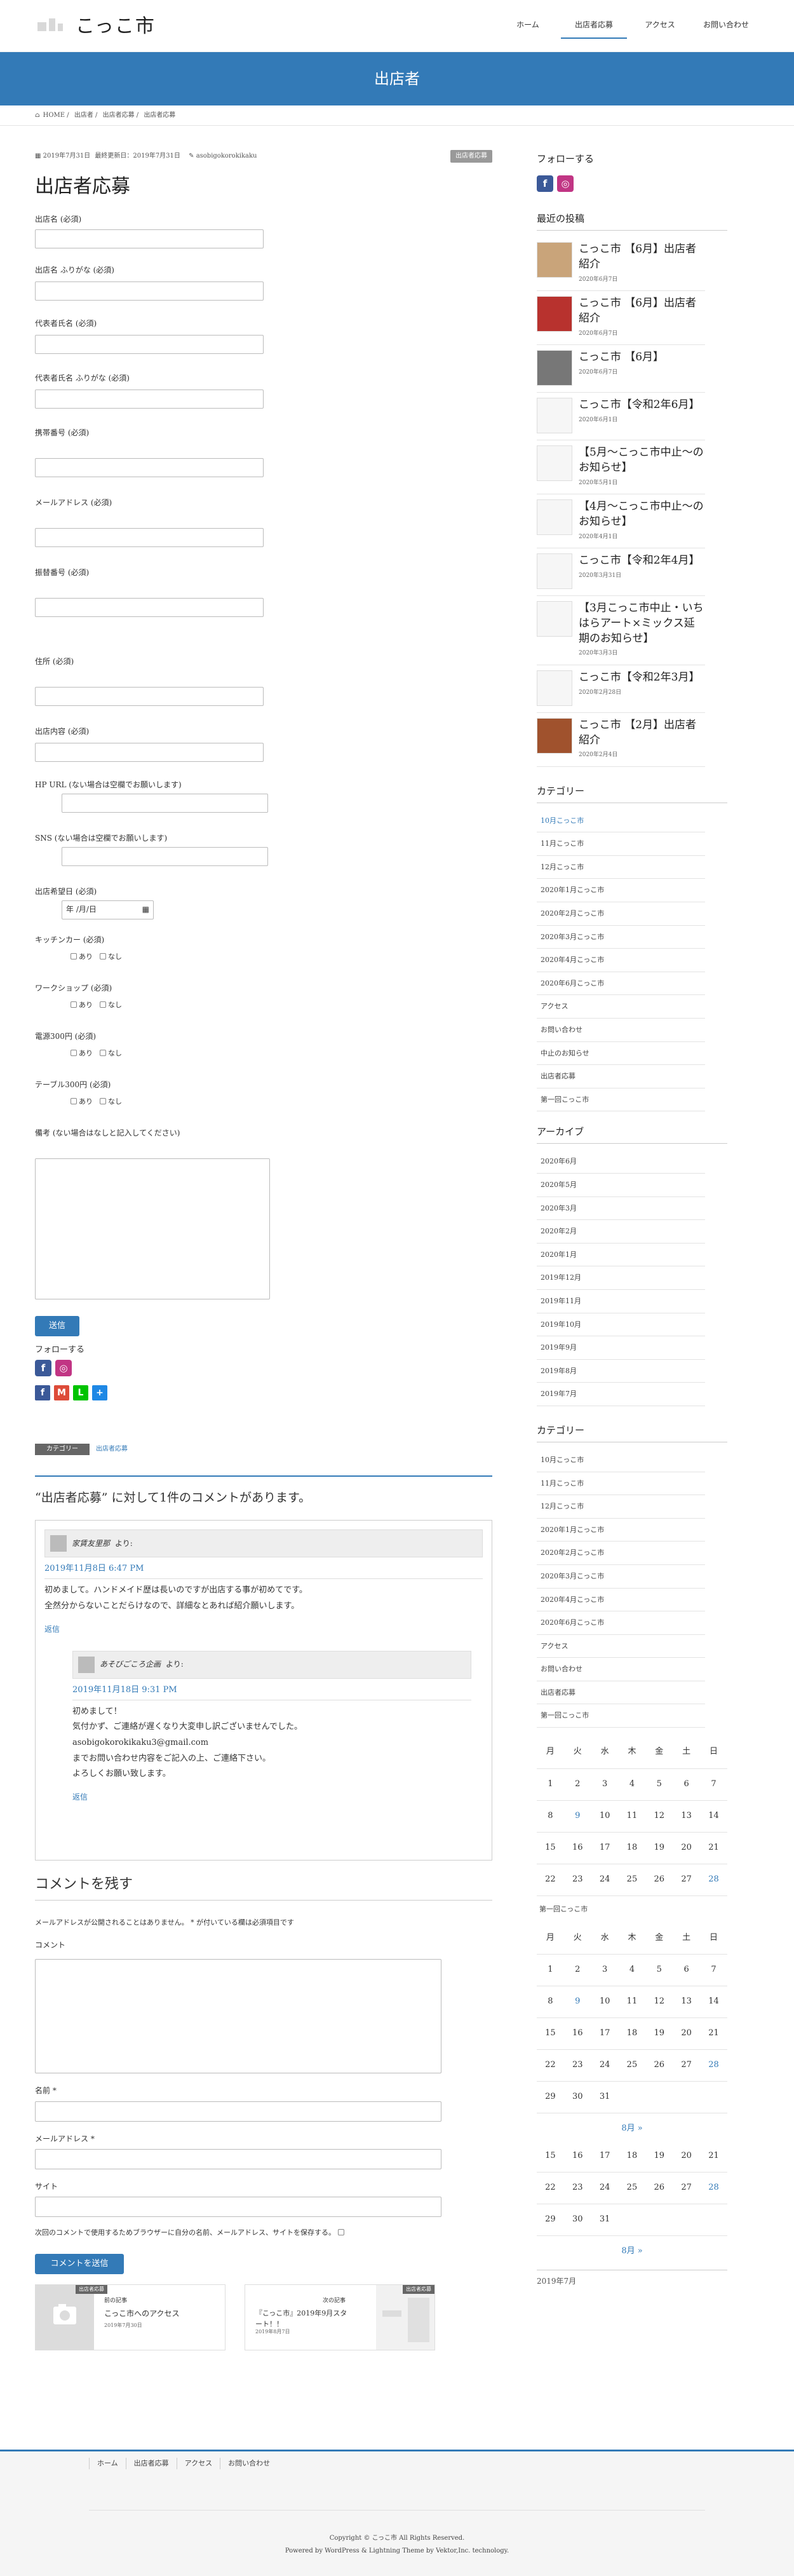 This screenshot has height=2576, width=794. What do you see at coordinates (621, 1162) in the screenshot?
I see `archive-item: 2020年6月` at bounding box center [621, 1162].